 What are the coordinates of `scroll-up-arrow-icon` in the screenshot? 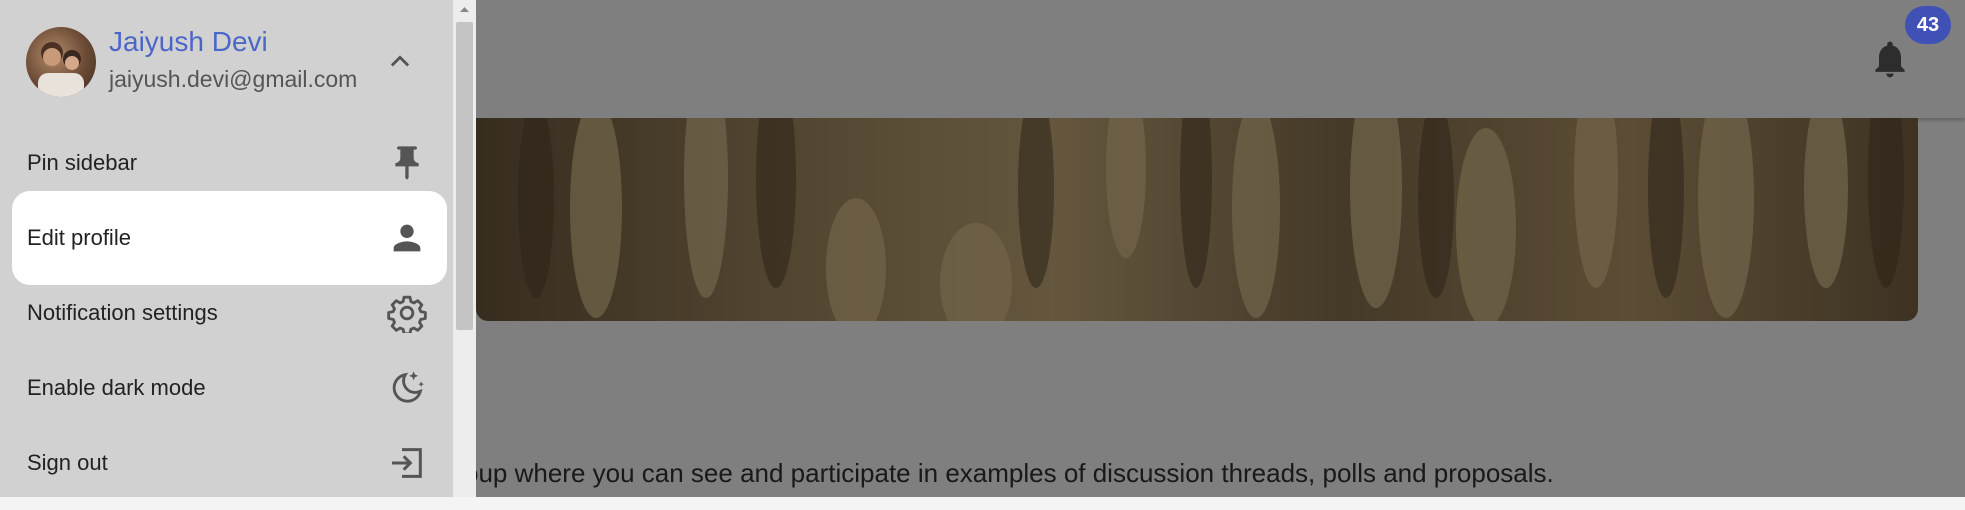 It's located at (464, 10).